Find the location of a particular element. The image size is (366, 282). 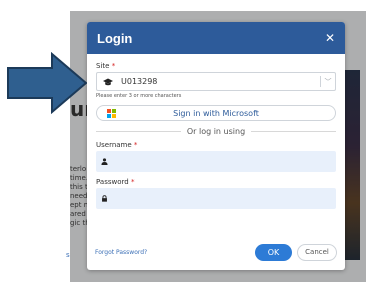

sign-in-microsoft-button: Sign in with Microsoft is located at coordinates (216, 113).